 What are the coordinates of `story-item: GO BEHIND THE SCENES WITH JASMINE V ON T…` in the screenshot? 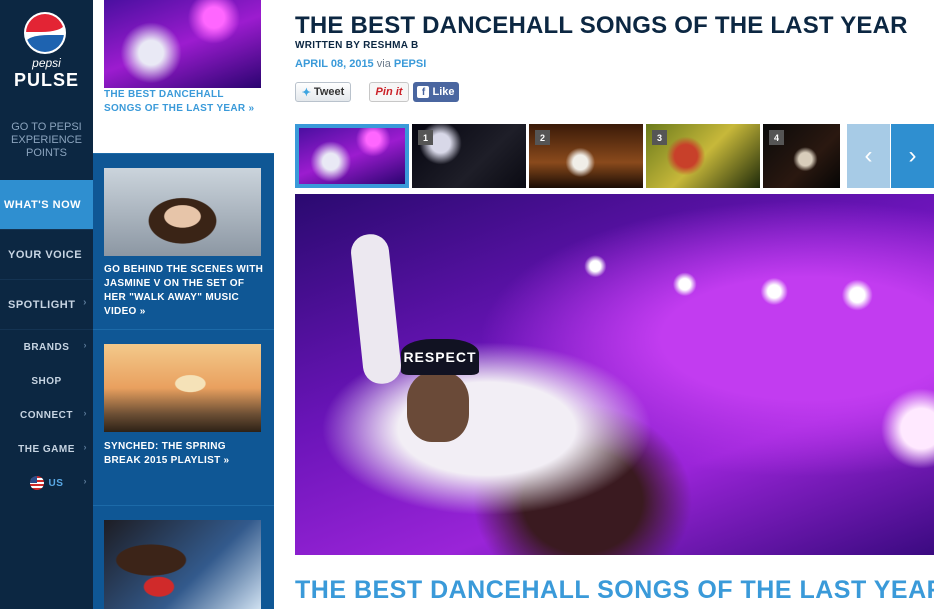 It's located at (183, 242).